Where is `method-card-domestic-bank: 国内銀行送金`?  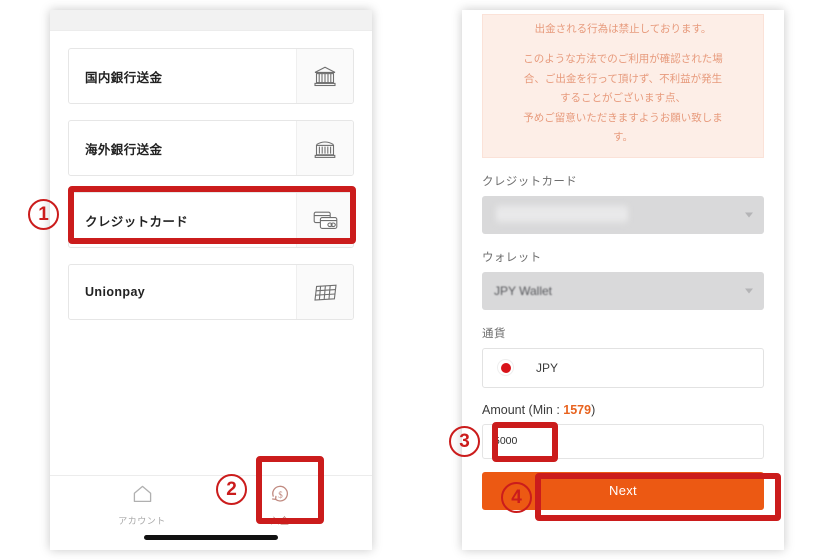 method-card-domestic-bank: 国内銀行送金 is located at coordinates (211, 76).